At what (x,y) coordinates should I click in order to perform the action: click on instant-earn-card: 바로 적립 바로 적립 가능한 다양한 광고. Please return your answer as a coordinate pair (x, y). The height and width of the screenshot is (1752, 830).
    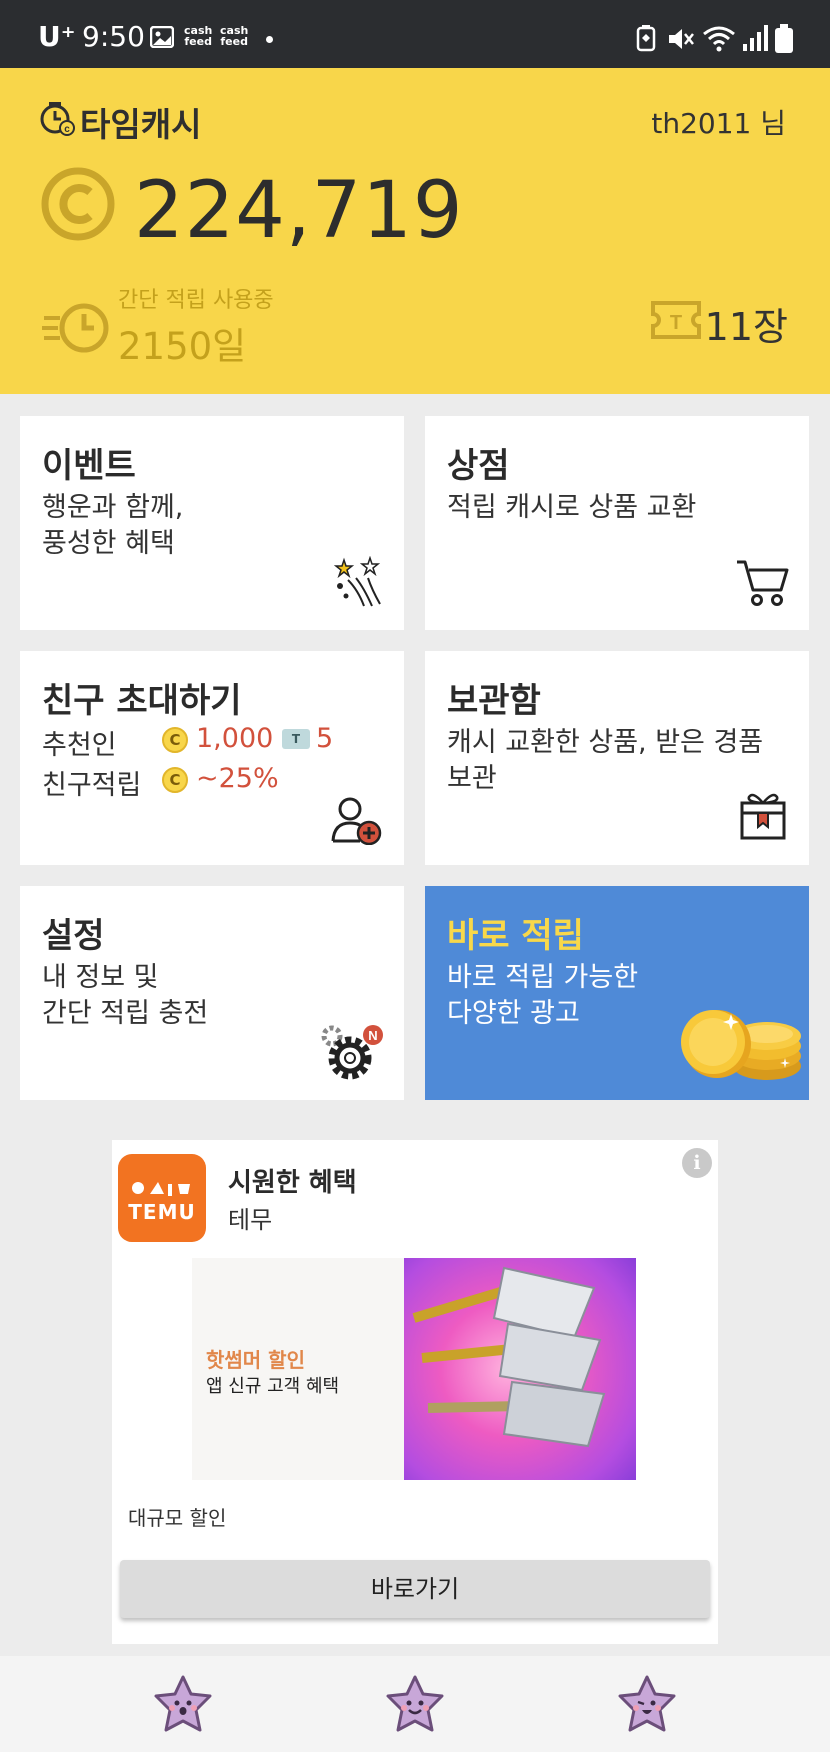
    Looking at the image, I should click on (617, 993).